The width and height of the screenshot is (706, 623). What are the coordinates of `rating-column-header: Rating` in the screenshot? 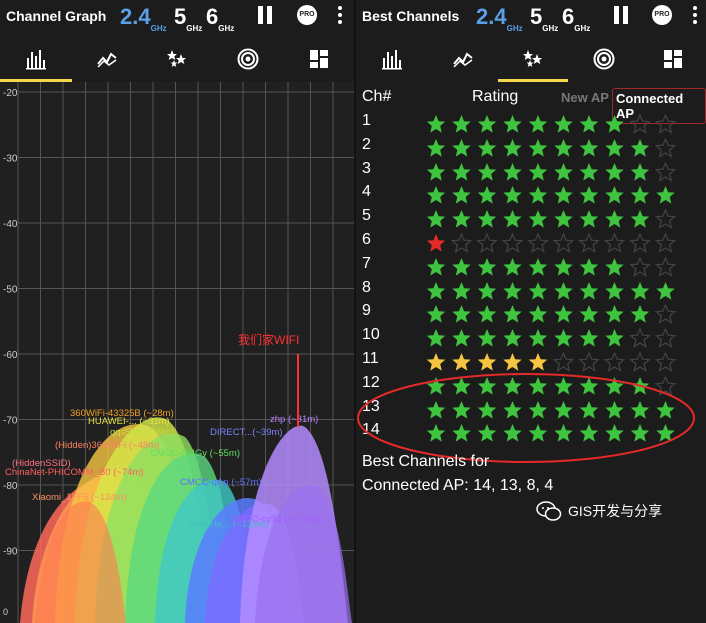 It's located at (495, 96).